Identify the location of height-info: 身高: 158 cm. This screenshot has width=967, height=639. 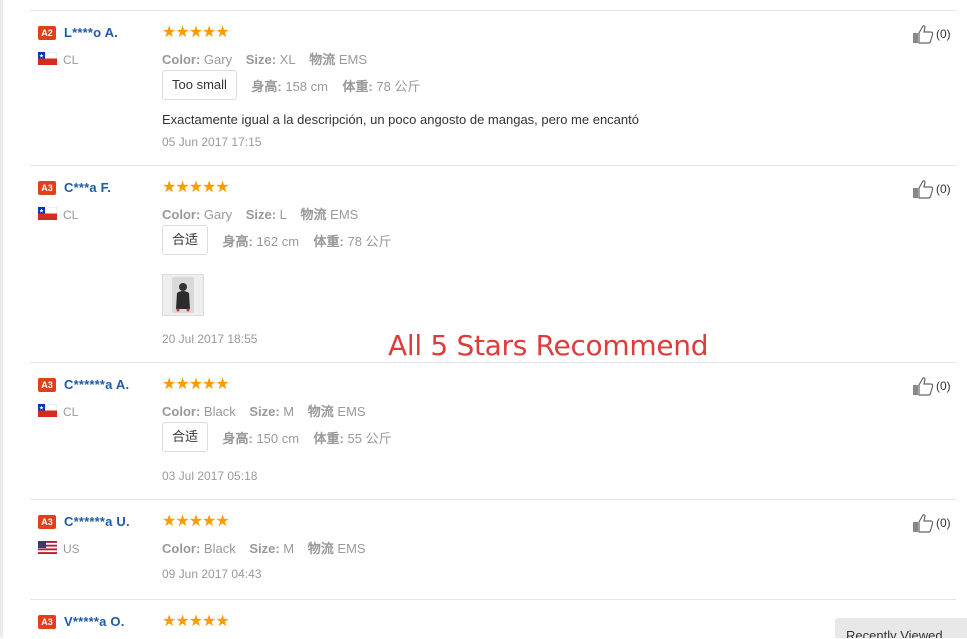
(289, 86).